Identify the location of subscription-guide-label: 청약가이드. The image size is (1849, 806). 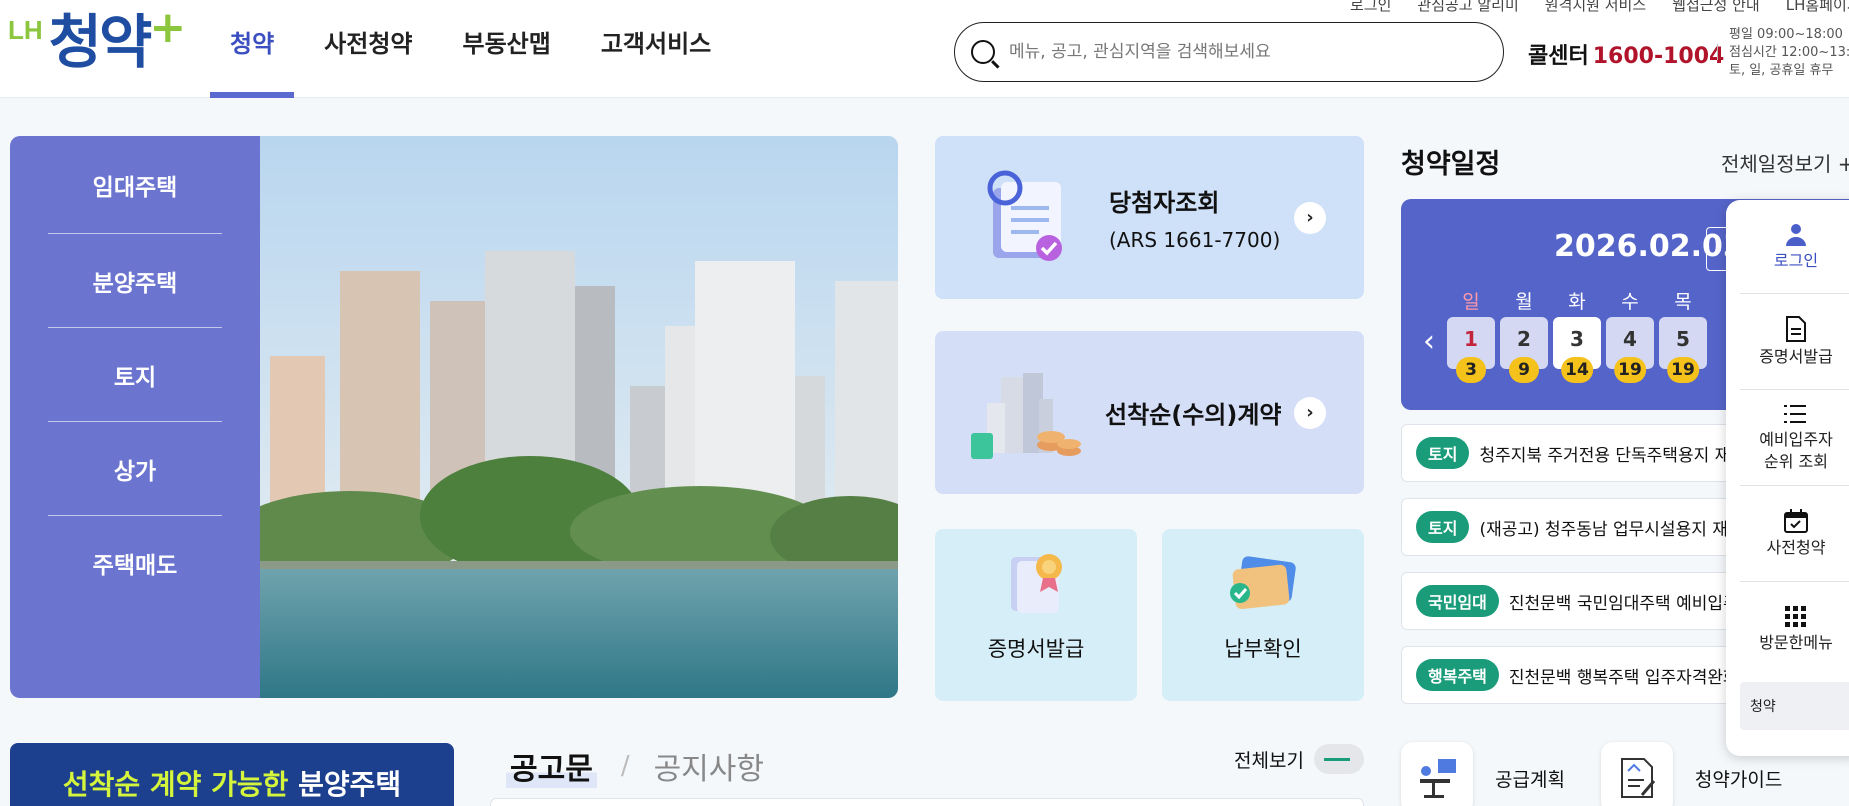
(1738, 779).